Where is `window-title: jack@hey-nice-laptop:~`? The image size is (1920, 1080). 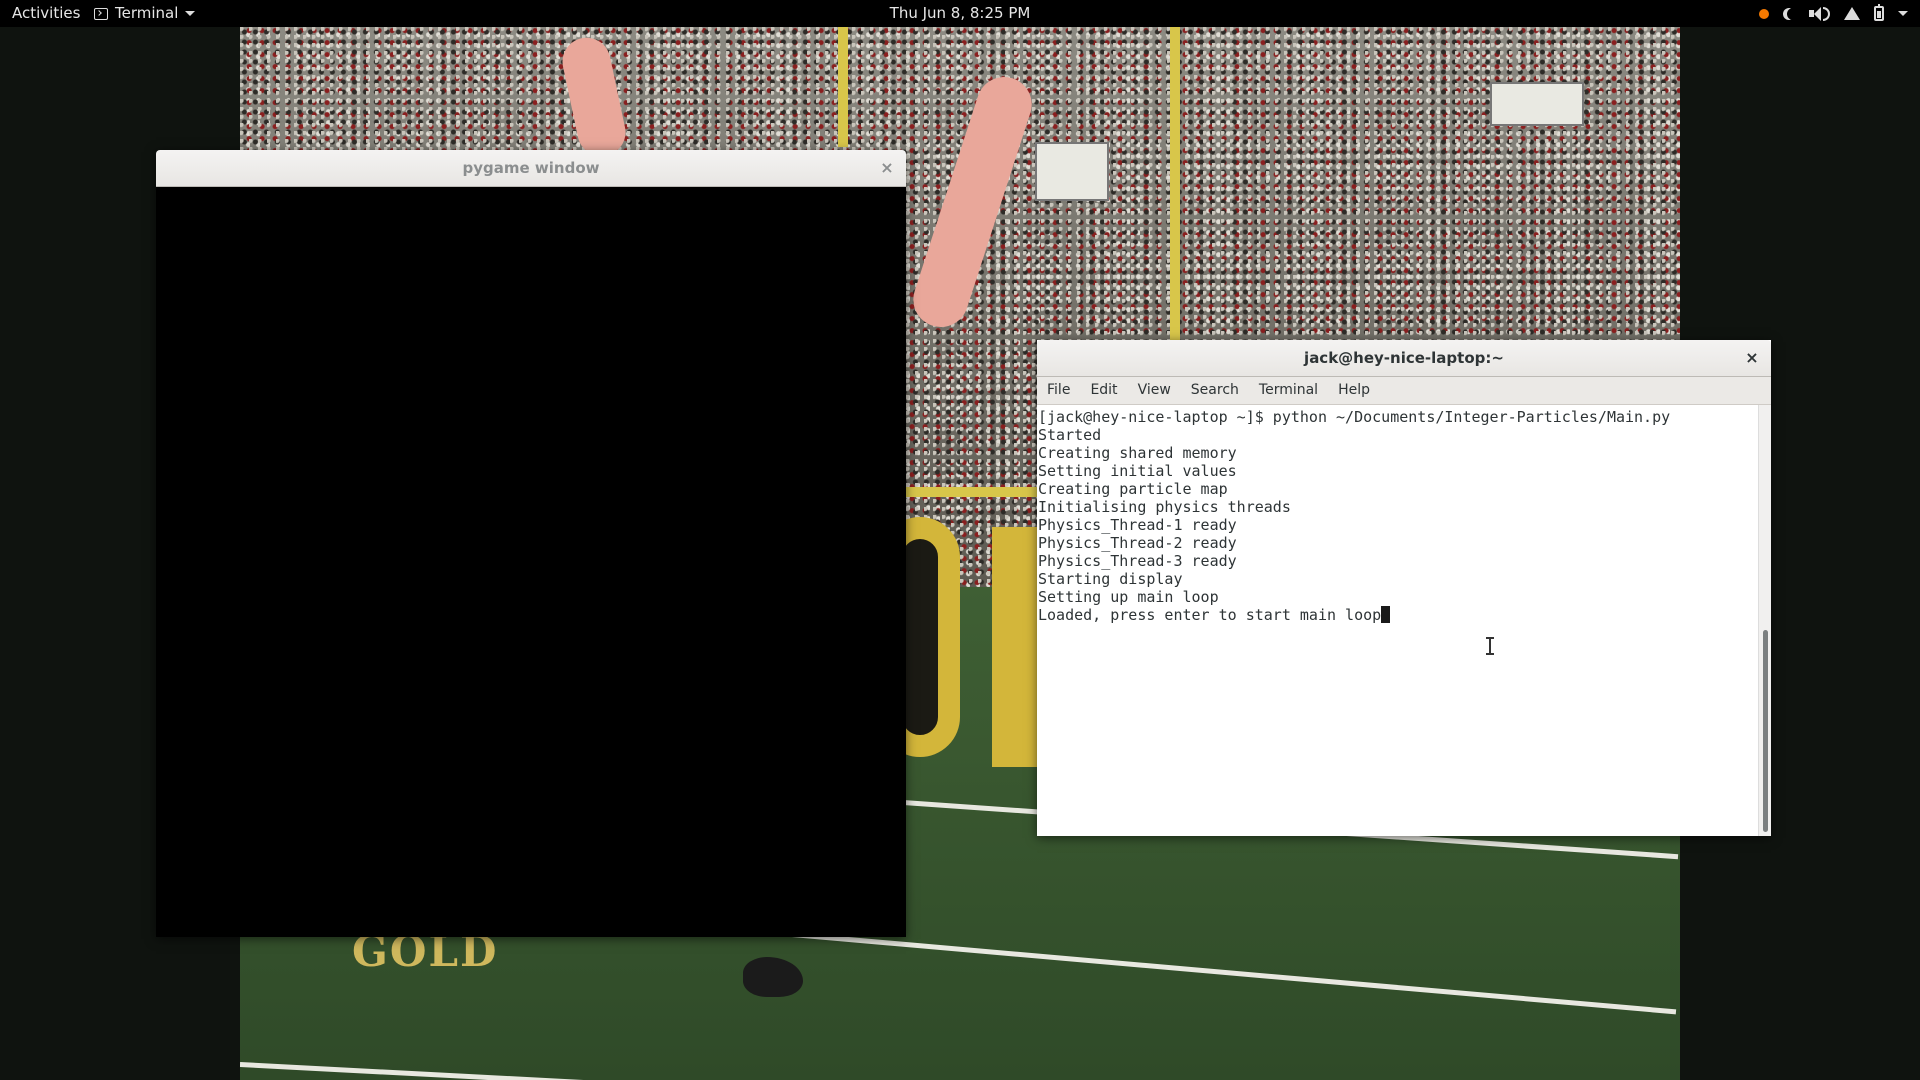 window-title: jack@hey-nice-laptop:~ is located at coordinates (1404, 358).